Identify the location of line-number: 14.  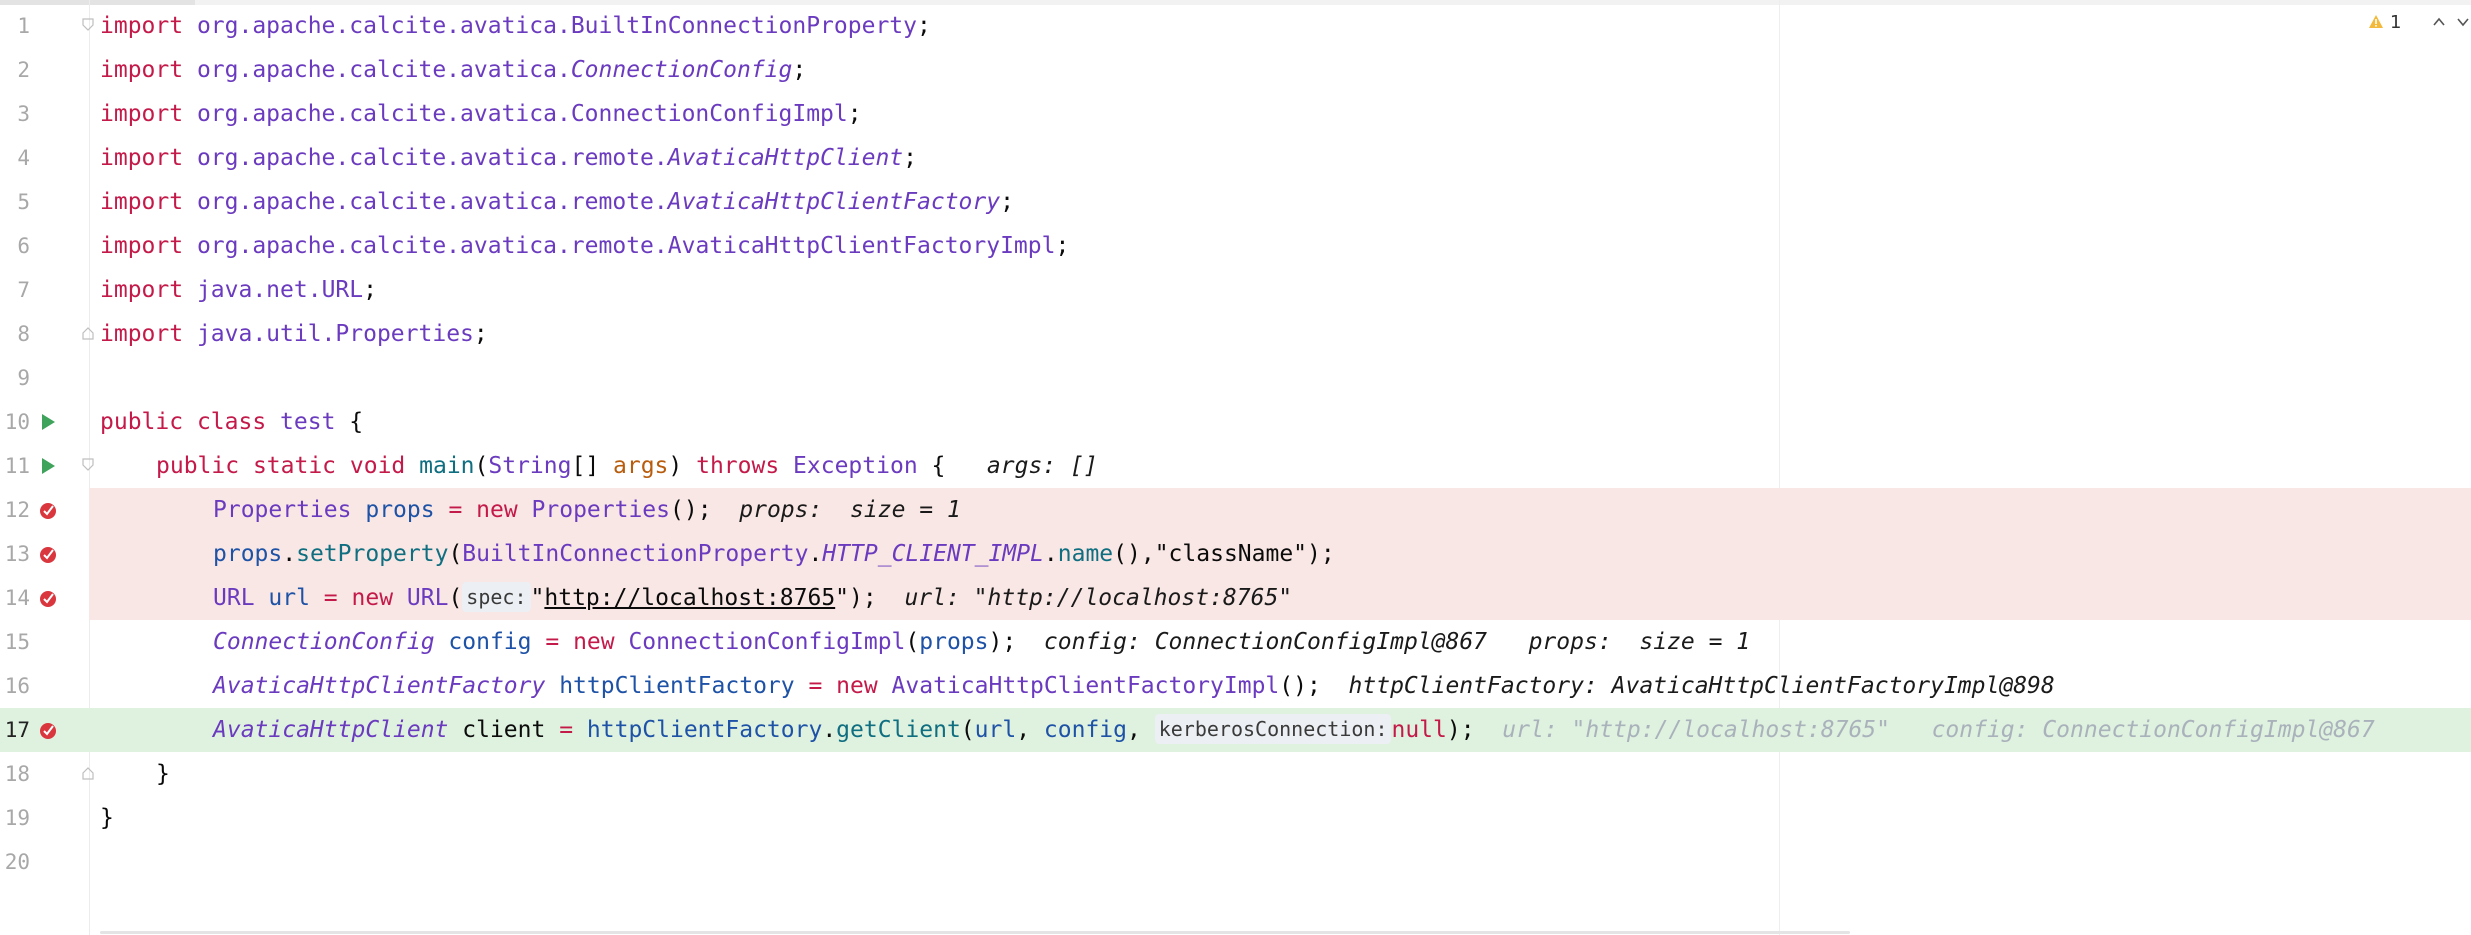
(15, 598).